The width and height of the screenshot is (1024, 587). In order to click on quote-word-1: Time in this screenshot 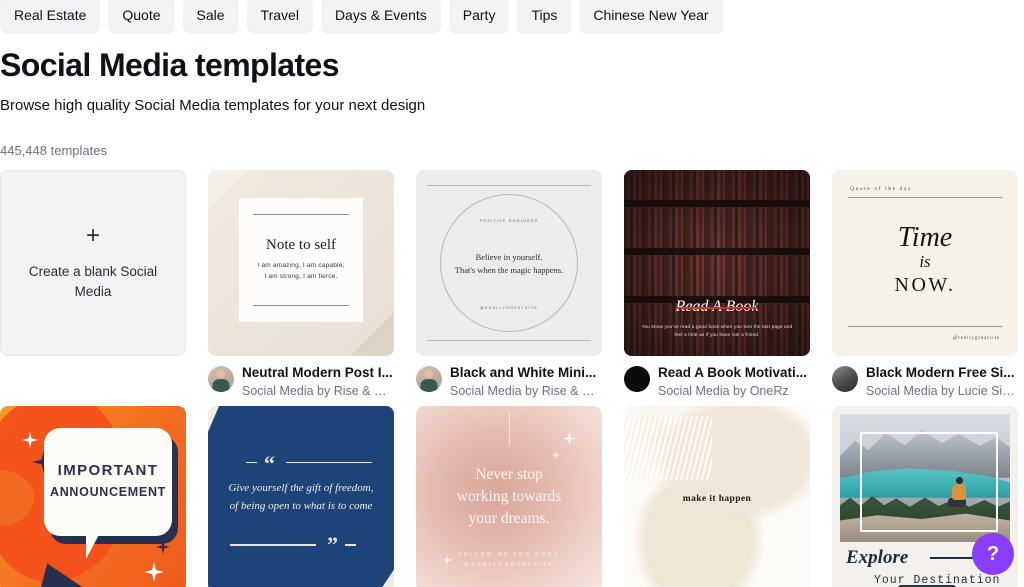, I will do `click(925, 237)`.